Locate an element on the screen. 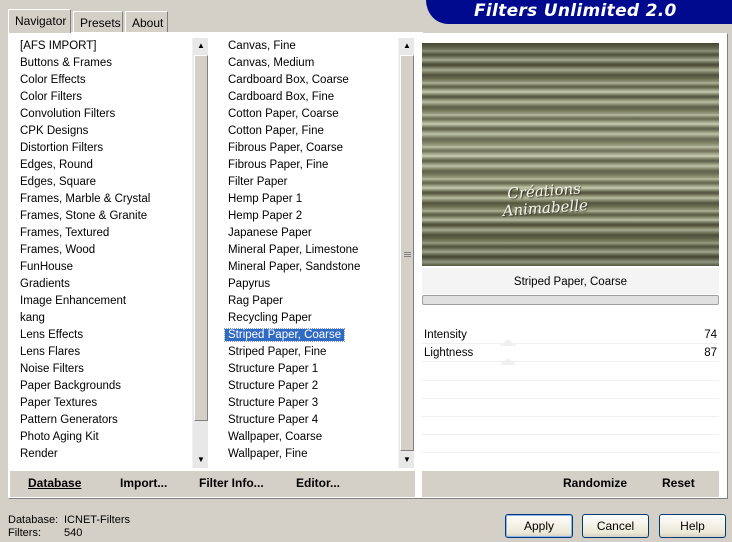 This screenshot has width=732, height=542. list-item-label: [AFS IMPORT] is located at coordinates (58, 46).